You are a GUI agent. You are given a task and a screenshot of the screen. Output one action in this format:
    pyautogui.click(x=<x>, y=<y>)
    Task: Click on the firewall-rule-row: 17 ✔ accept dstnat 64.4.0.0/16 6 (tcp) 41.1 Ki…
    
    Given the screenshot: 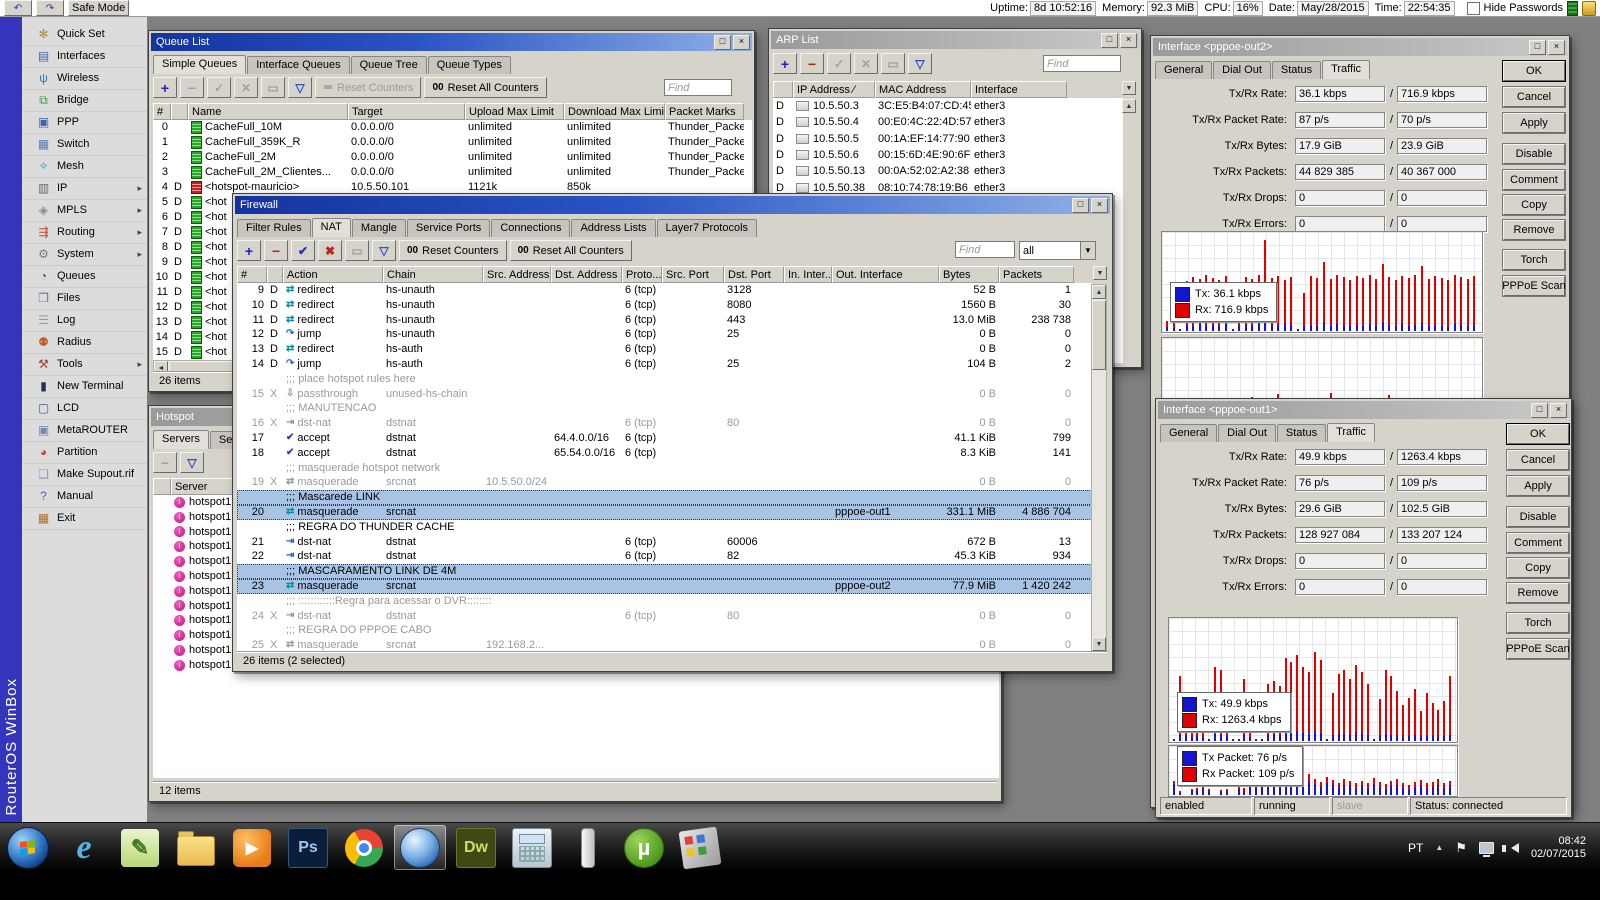 What is the action you would take?
    pyautogui.click(x=664, y=438)
    